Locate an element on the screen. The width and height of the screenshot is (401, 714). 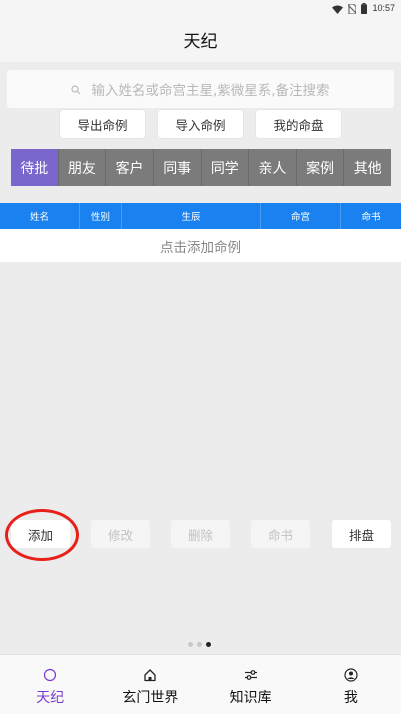
nav-item-knowledge: 知识库 is located at coordinates (251, 684).